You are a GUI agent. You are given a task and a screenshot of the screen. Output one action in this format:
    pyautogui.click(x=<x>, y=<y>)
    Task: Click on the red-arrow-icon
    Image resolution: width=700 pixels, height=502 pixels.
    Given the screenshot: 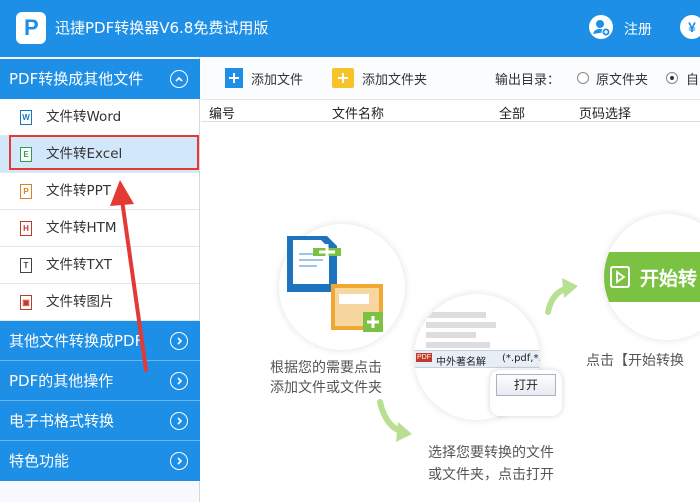 What is the action you would take?
    pyautogui.click(x=129, y=276)
    